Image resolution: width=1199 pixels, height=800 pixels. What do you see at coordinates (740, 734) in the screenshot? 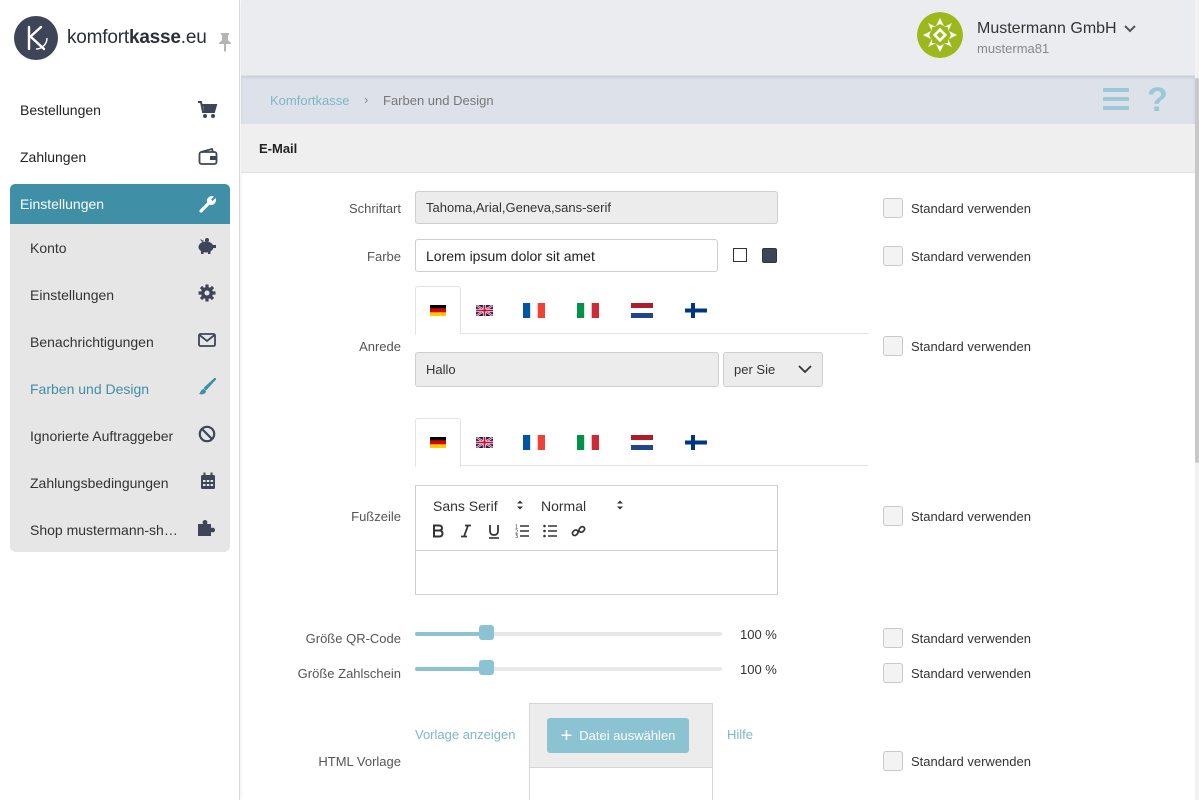
I see `help-link: Hilfe` at bounding box center [740, 734].